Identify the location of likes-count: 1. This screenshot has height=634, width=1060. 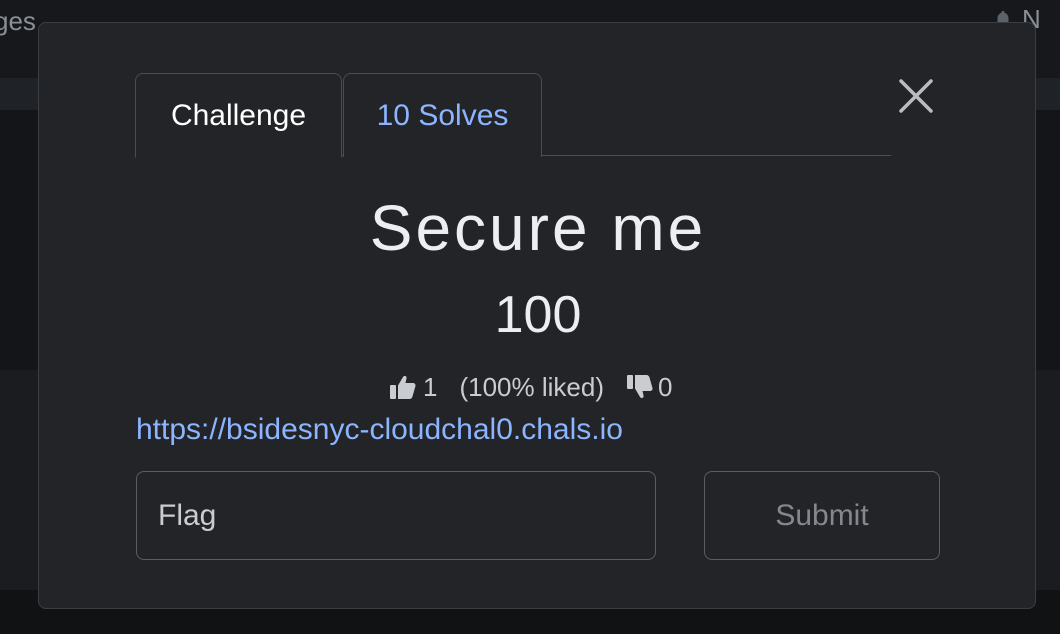
(430, 386).